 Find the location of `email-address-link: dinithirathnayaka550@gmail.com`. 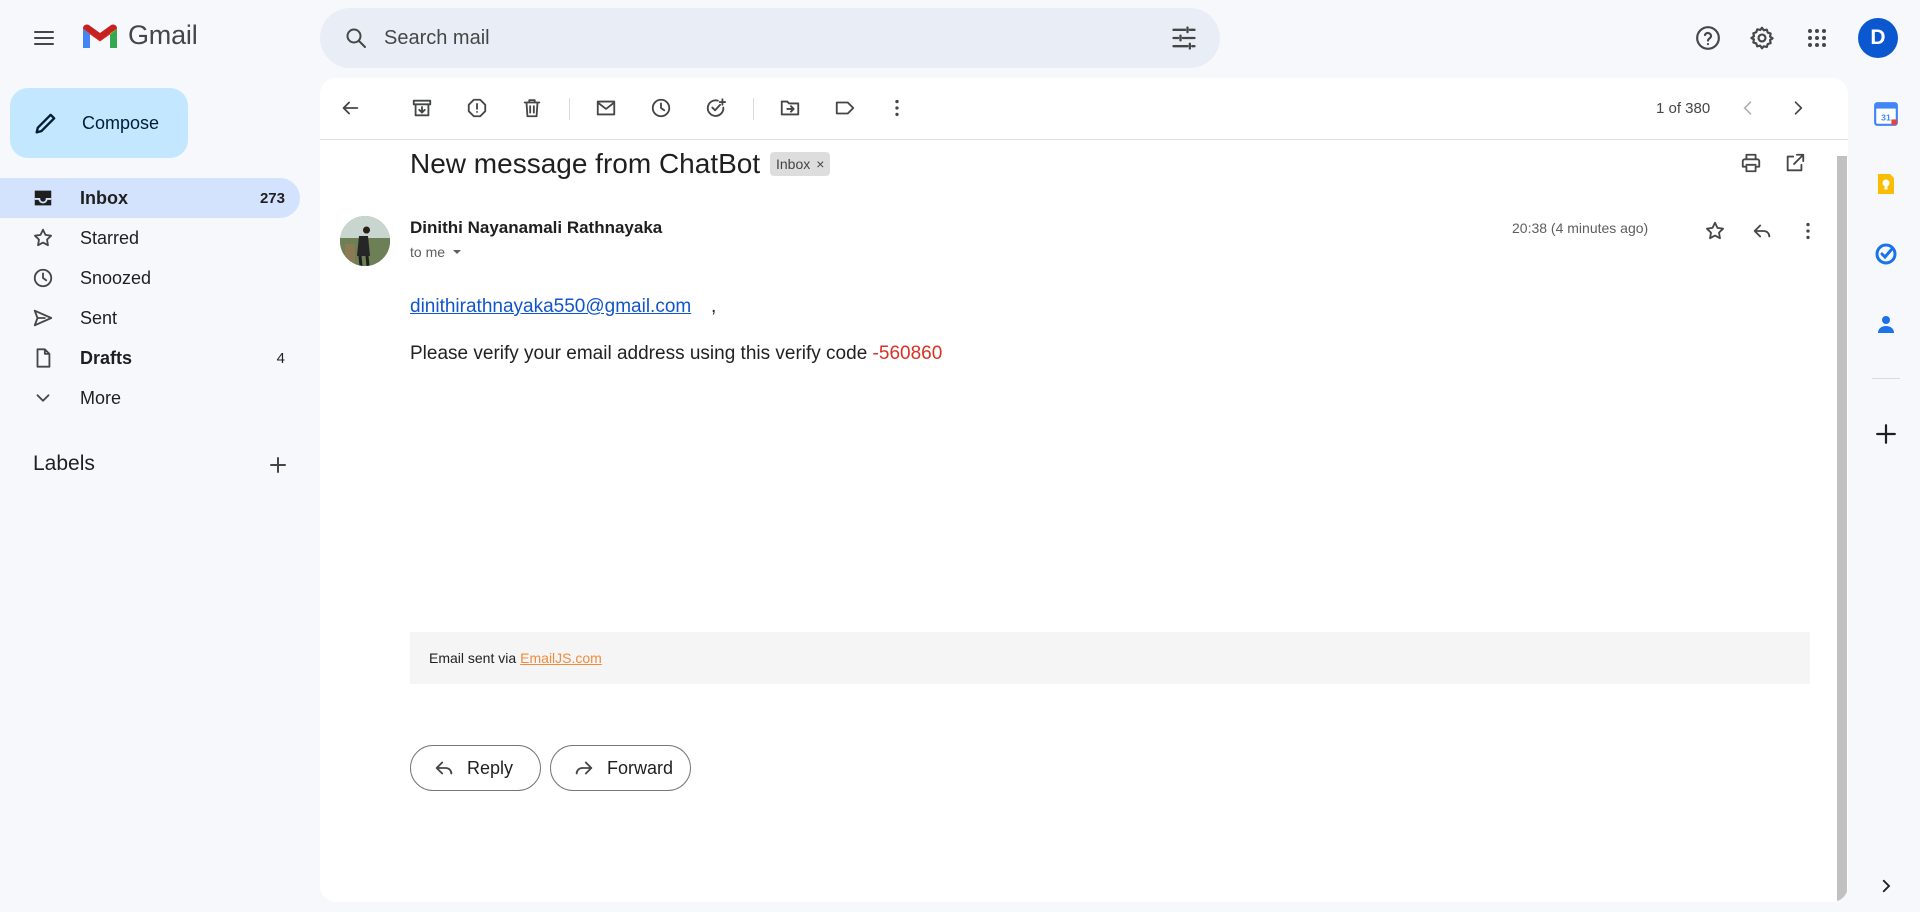

email-address-link: dinithirathnayaka550@gmail.com is located at coordinates (550, 307).